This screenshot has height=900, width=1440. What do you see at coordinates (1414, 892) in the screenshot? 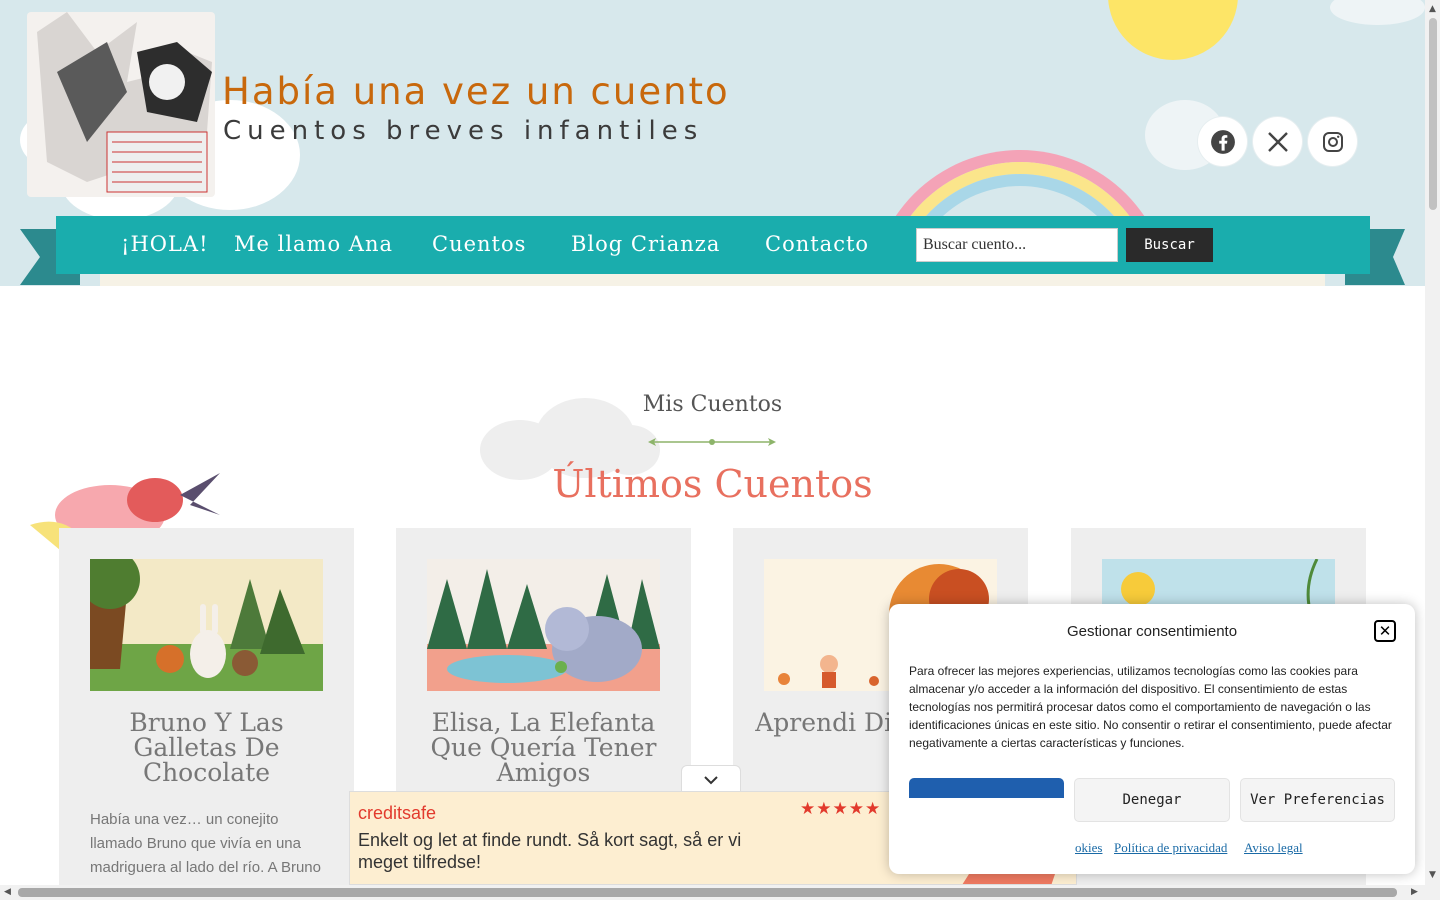
I see `scroll-right-arrow-icon: ▶` at bounding box center [1414, 892].